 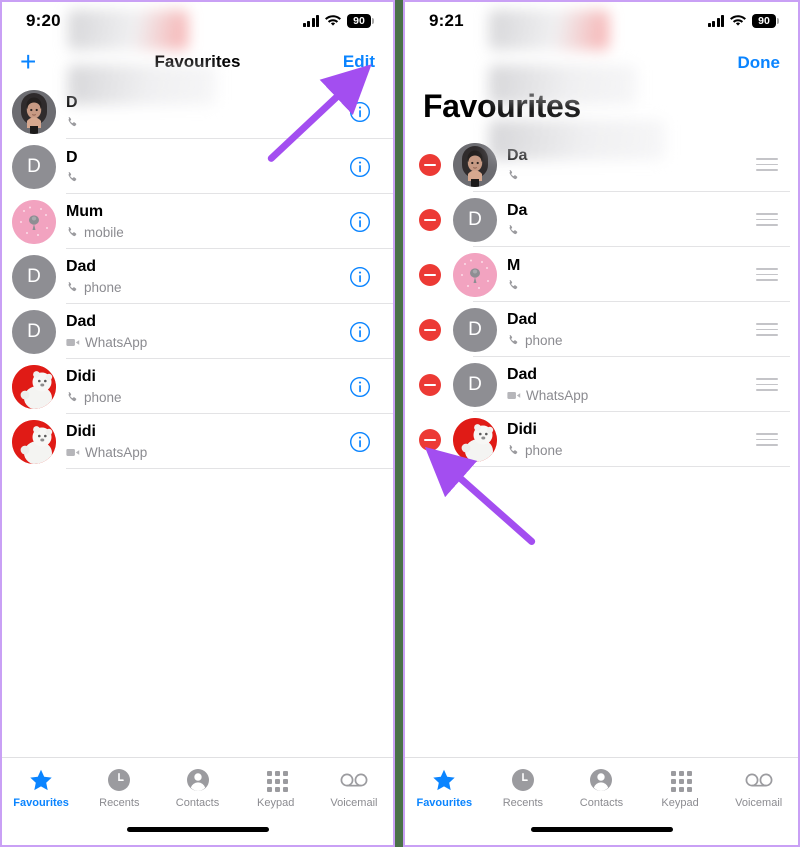 I want to click on row-text: D, so click(x=207, y=111).